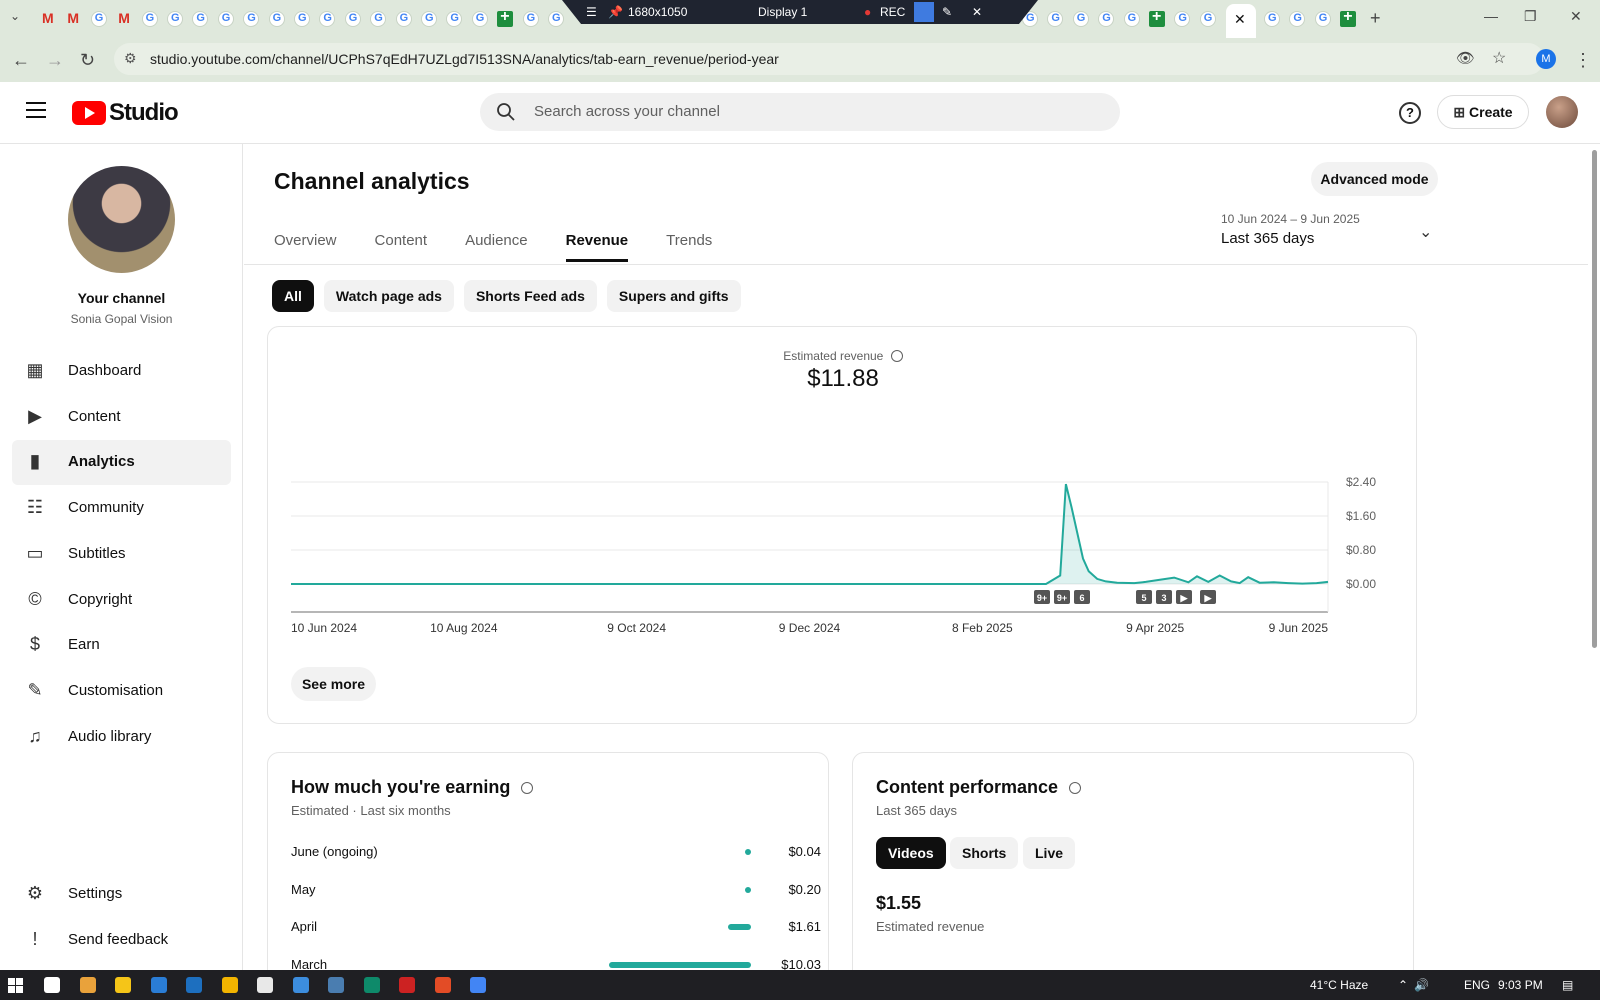 This screenshot has height=1000, width=1600. I want to click on close-tab-icon: ✕, so click(1240, 19).